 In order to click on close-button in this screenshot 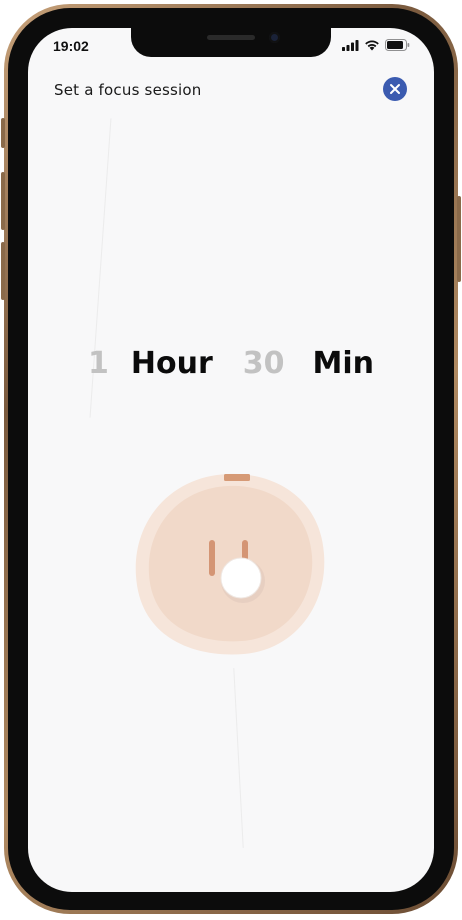, I will do `click(395, 89)`.